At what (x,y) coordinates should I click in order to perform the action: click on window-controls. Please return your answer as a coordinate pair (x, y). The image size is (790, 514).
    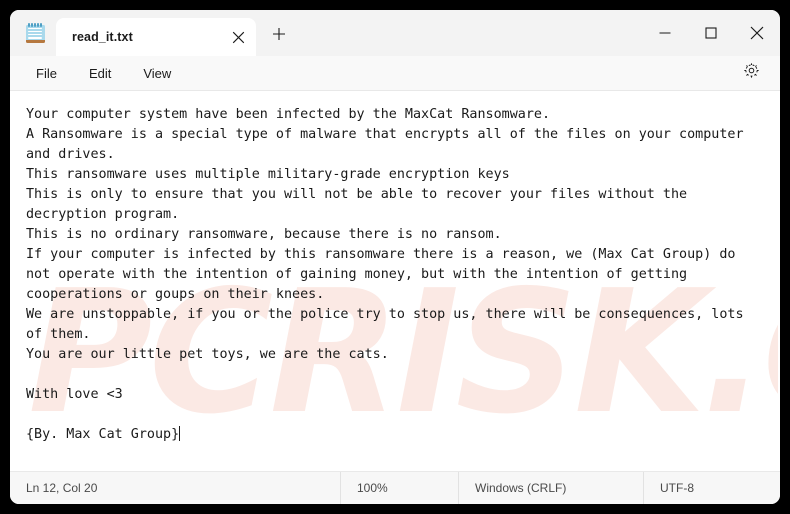
    Looking at the image, I should click on (711, 33).